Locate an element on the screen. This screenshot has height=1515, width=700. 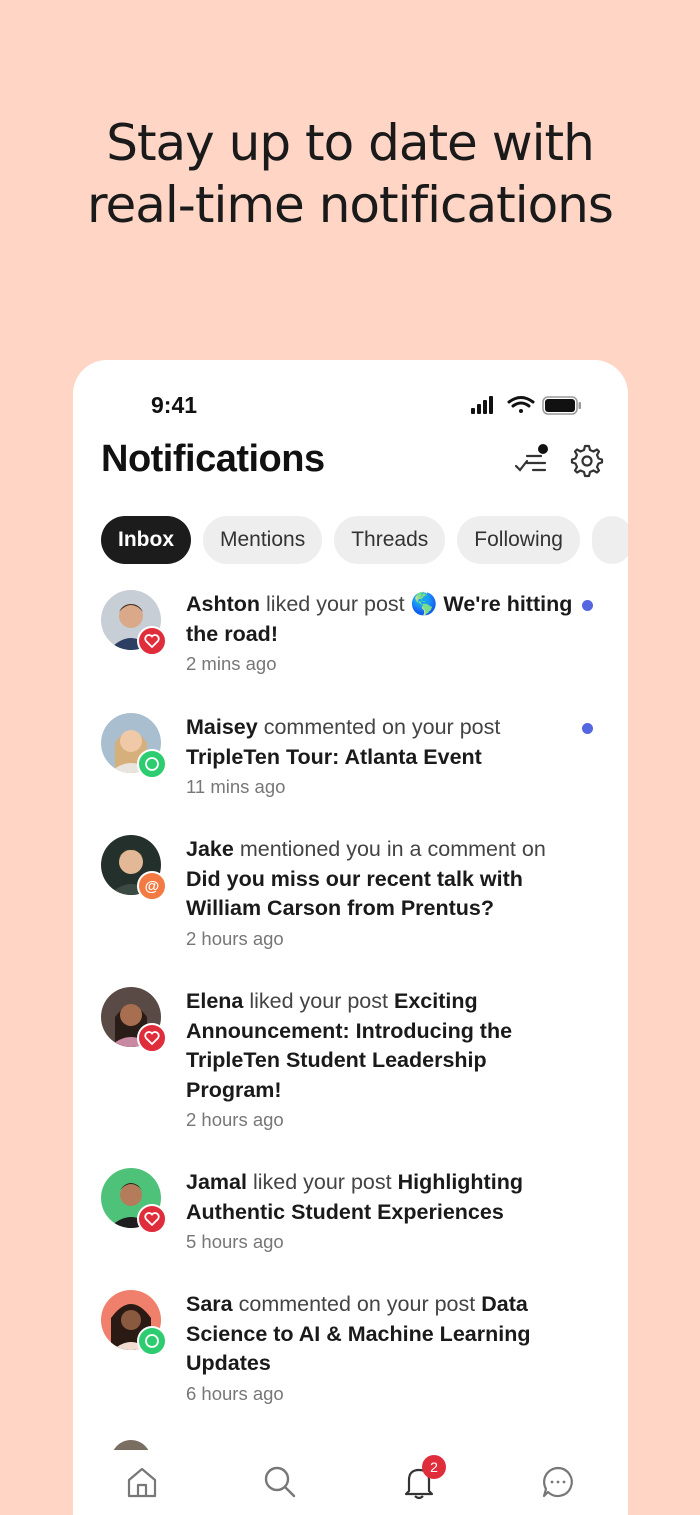
headline-line-1: Stay up to date with is located at coordinates (350, 143).